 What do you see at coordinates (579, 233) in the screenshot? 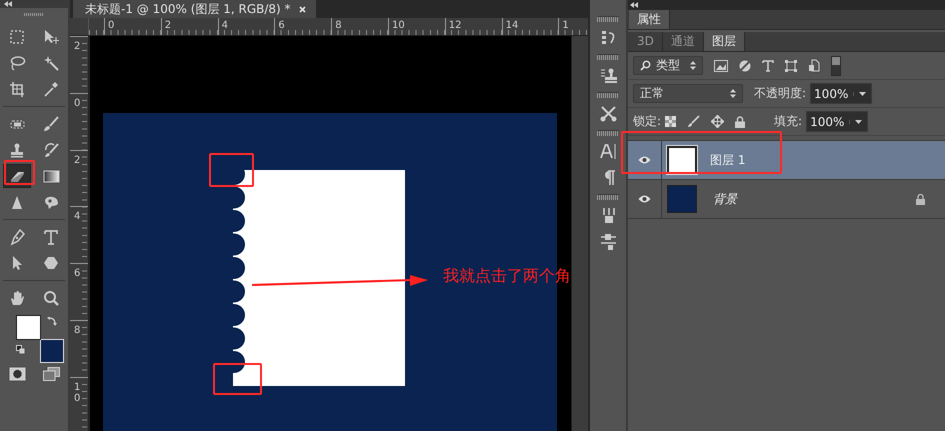
I see `scrollbar` at bounding box center [579, 233].